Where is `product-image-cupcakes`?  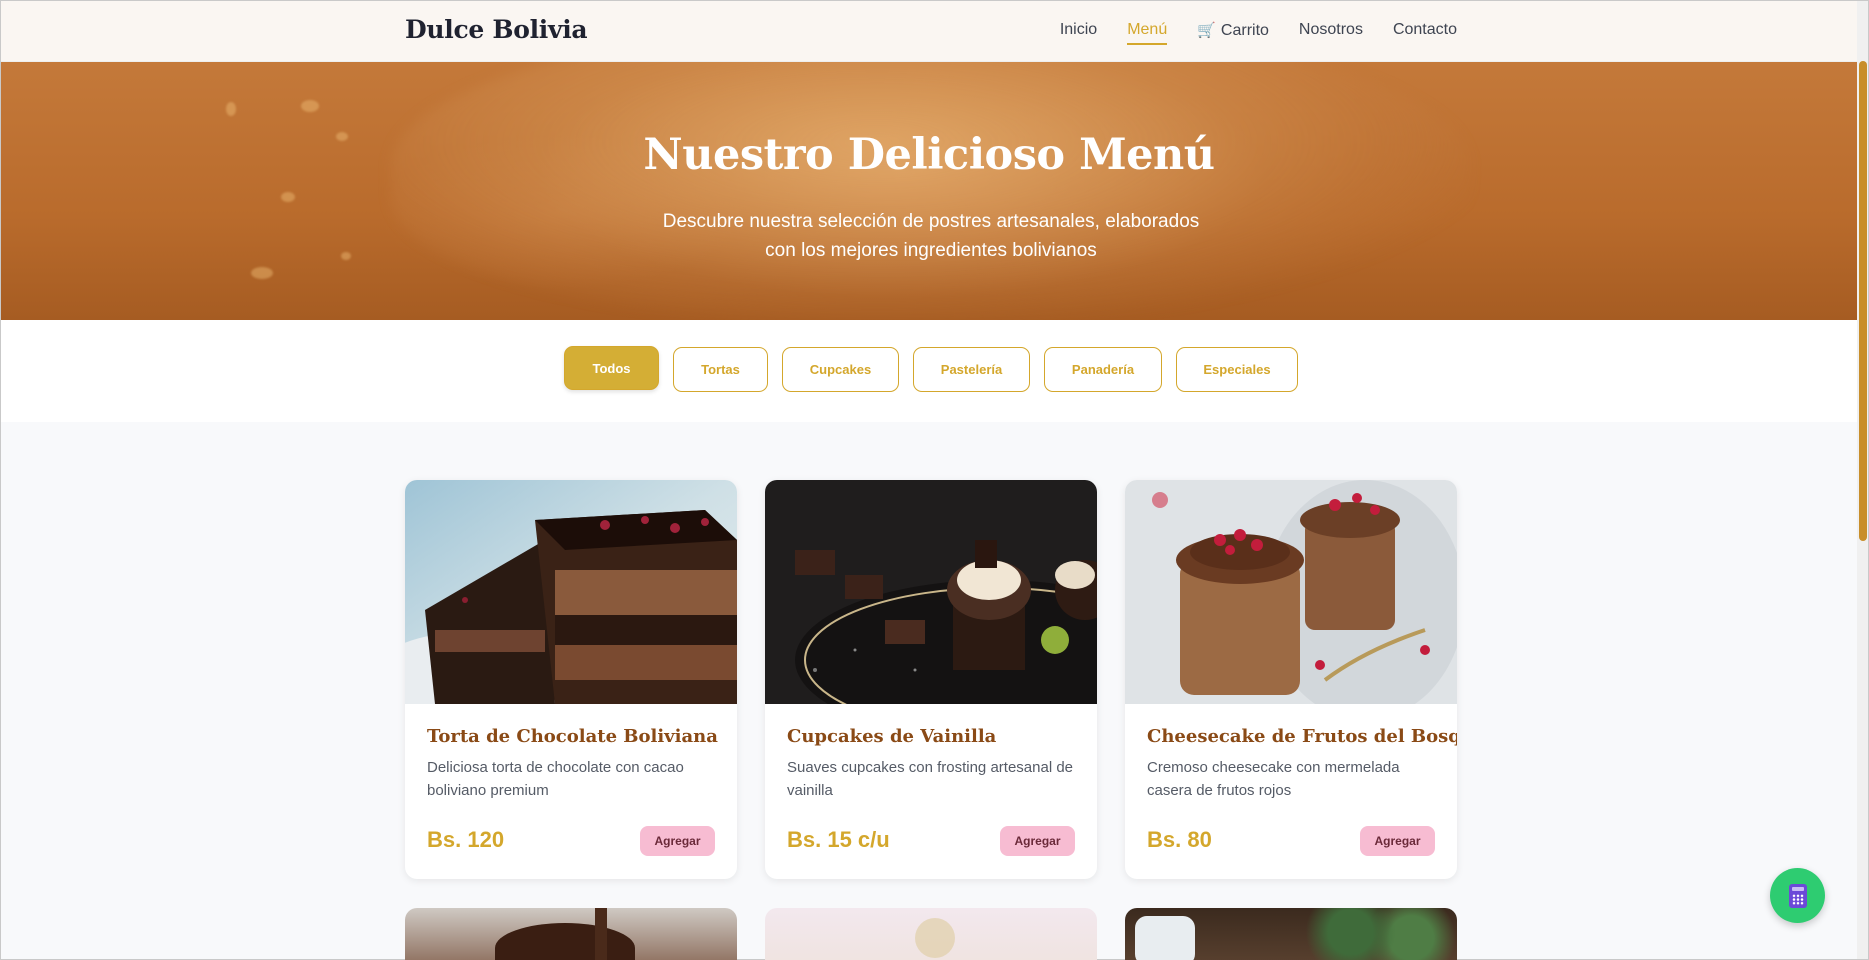
product-image-cupcakes is located at coordinates (931, 592).